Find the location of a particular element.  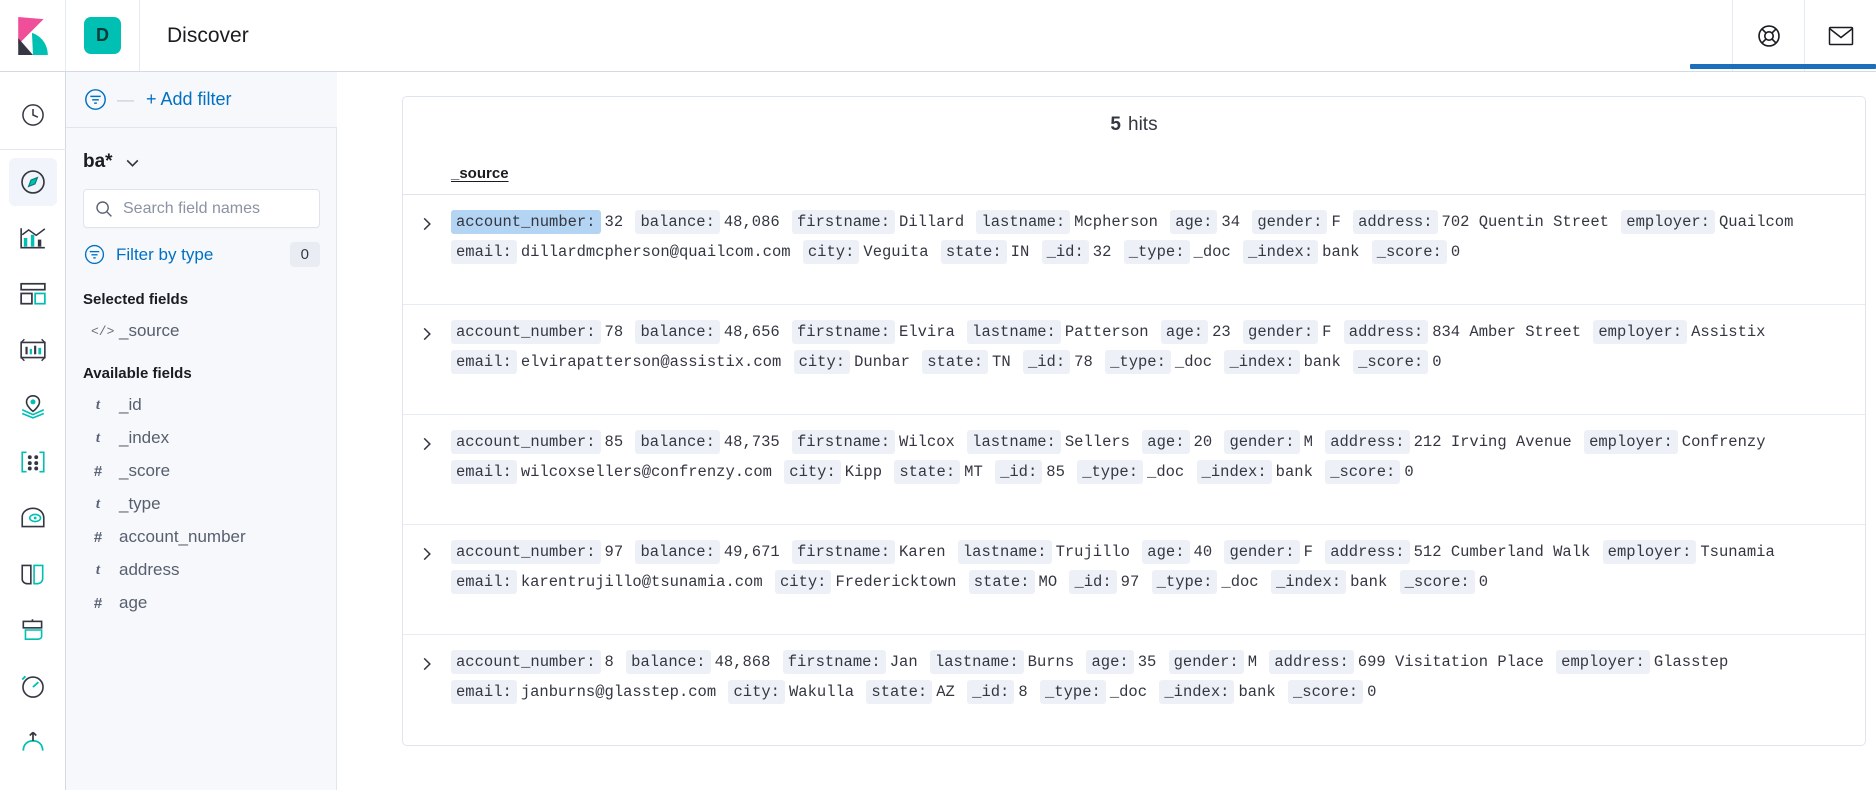

app-badge: D is located at coordinates (102, 35).